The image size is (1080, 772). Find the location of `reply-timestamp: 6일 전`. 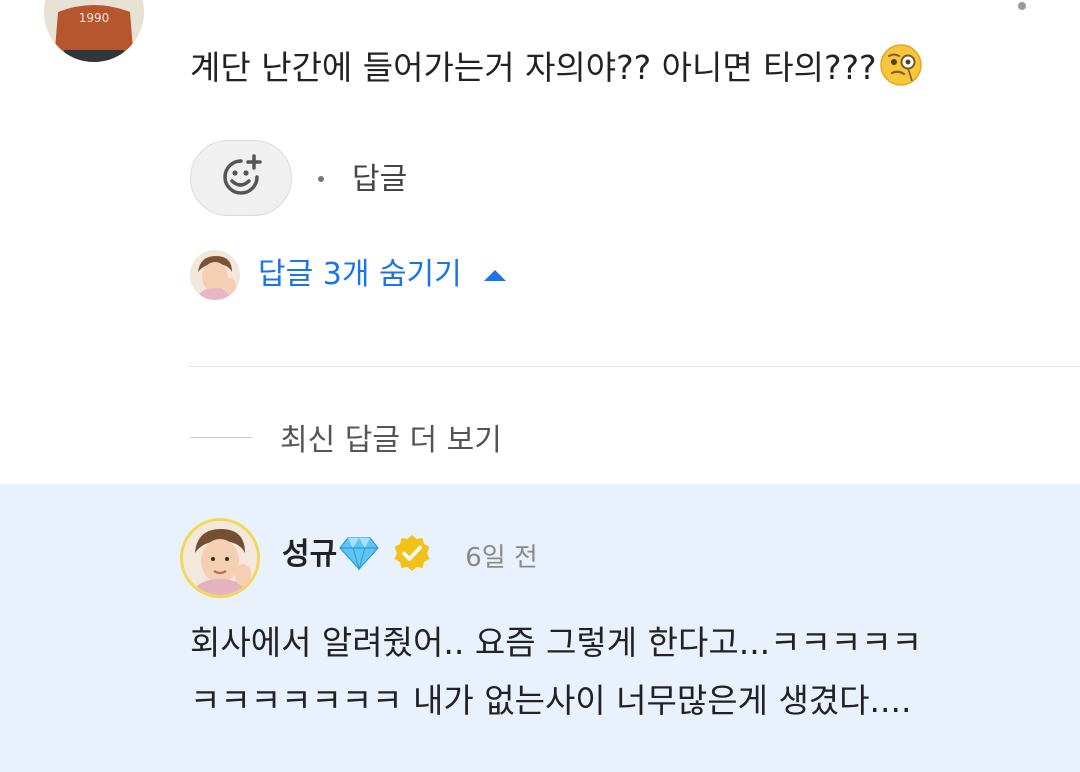

reply-timestamp: 6일 전 is located at coordinates (501, 557).